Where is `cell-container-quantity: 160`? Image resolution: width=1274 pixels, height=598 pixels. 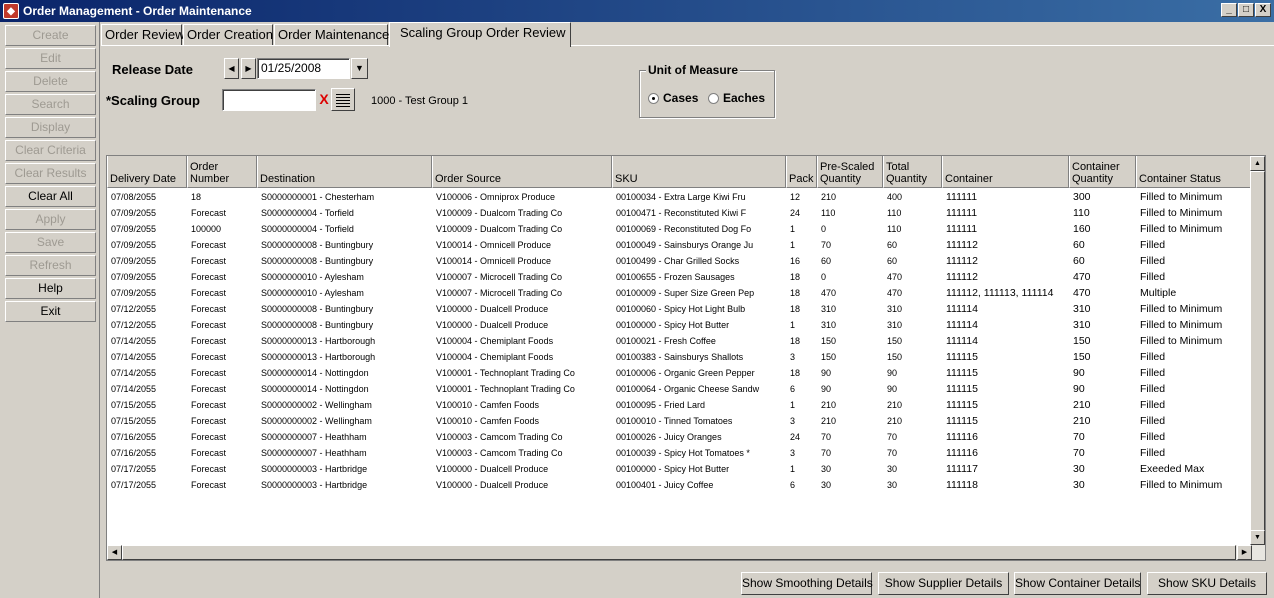
cell-container-quantity: 160 is located at coordinates (1082, 229).